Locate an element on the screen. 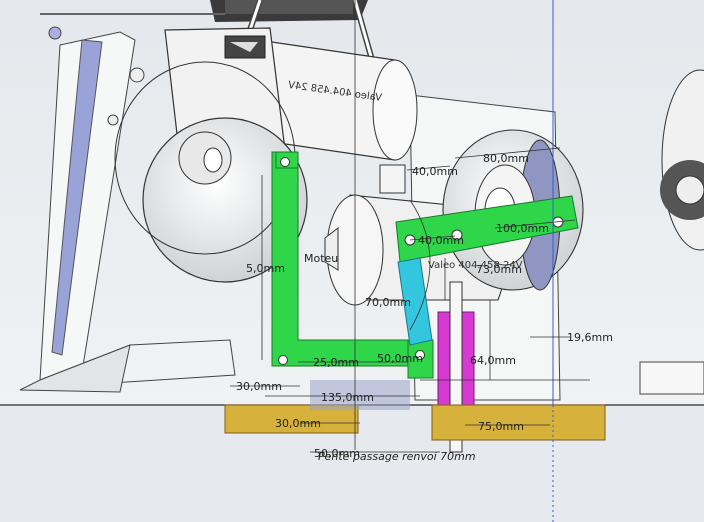 Image resolution: width=704 pixels, height=522 pixels. dim-50: 50,0mm is located at coordinates (400, 358).